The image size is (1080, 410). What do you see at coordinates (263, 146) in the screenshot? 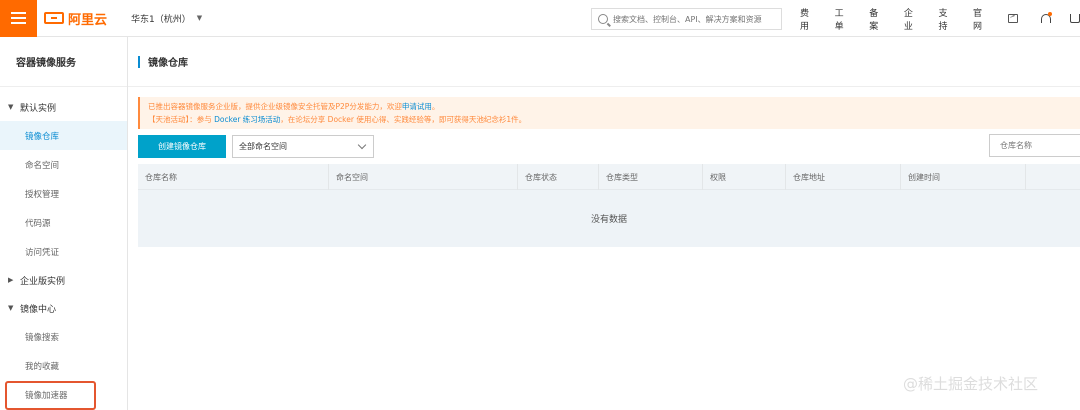
I see `namespace-select-value: 全部命名空间` at bounding box center [263, 146].